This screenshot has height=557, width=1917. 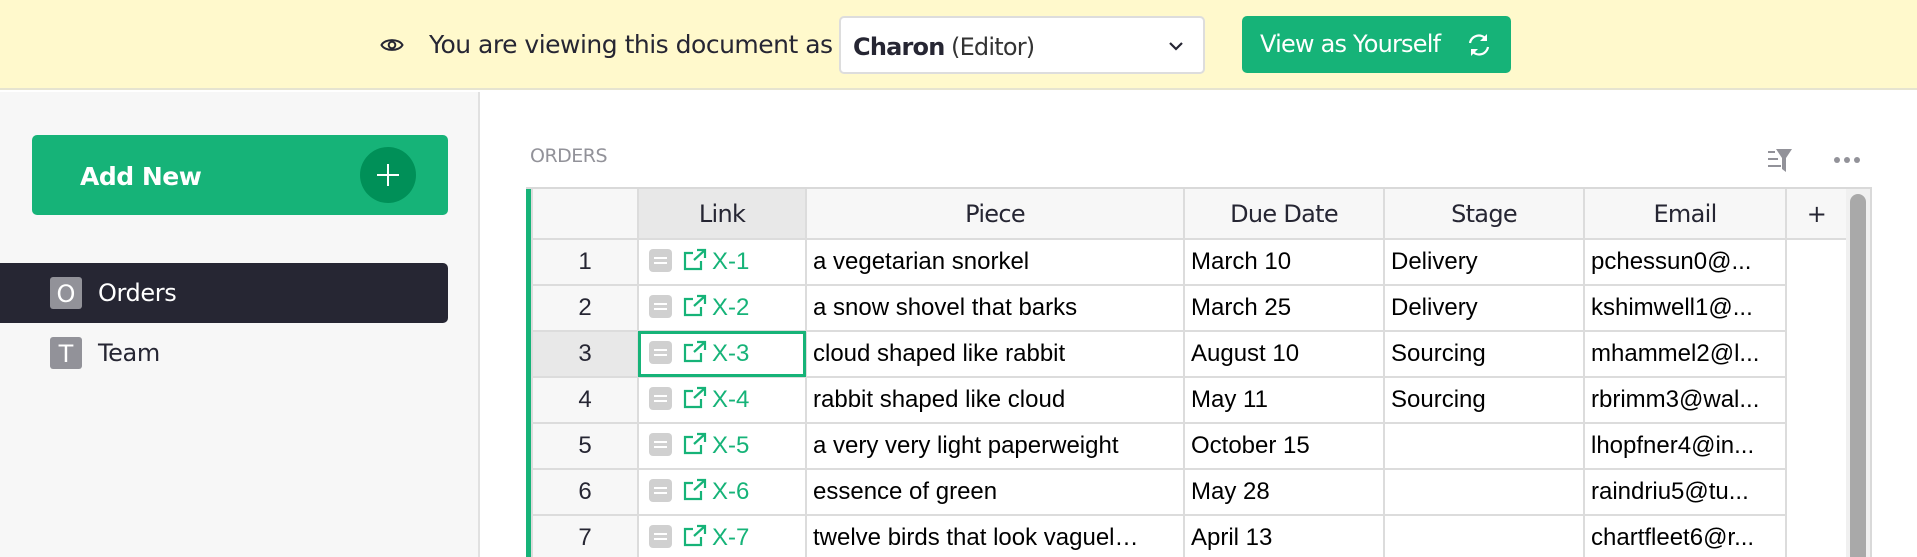 What do you see at coordinates (995, 262) in the screenshot?
I see `piece-cell: a vegetarian snorkel` at bounding box center [995, 262].